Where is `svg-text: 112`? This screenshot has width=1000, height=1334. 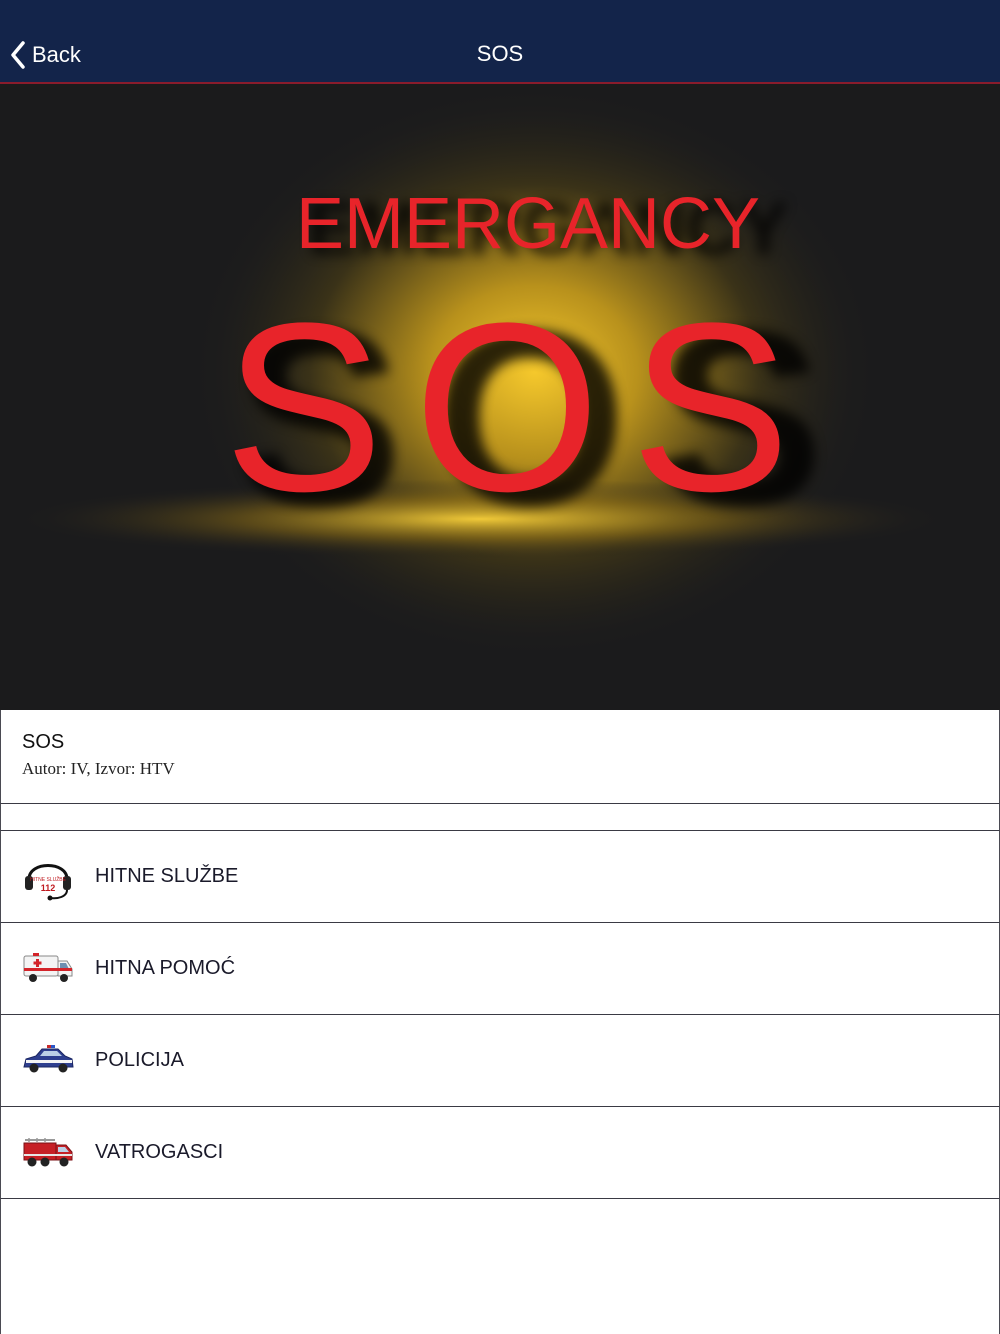 svg-text: 112 is located at coordinates (48, 888).